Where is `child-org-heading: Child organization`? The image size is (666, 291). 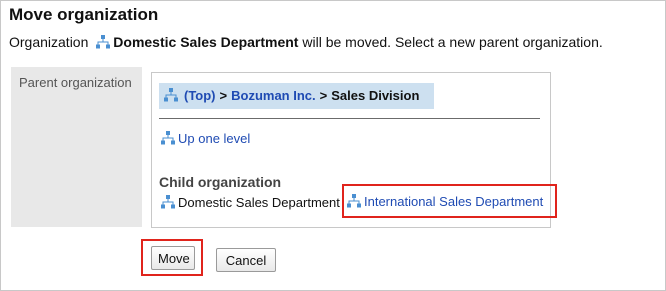
child-org-heading: Child organization is located at coordinates (220, 182).